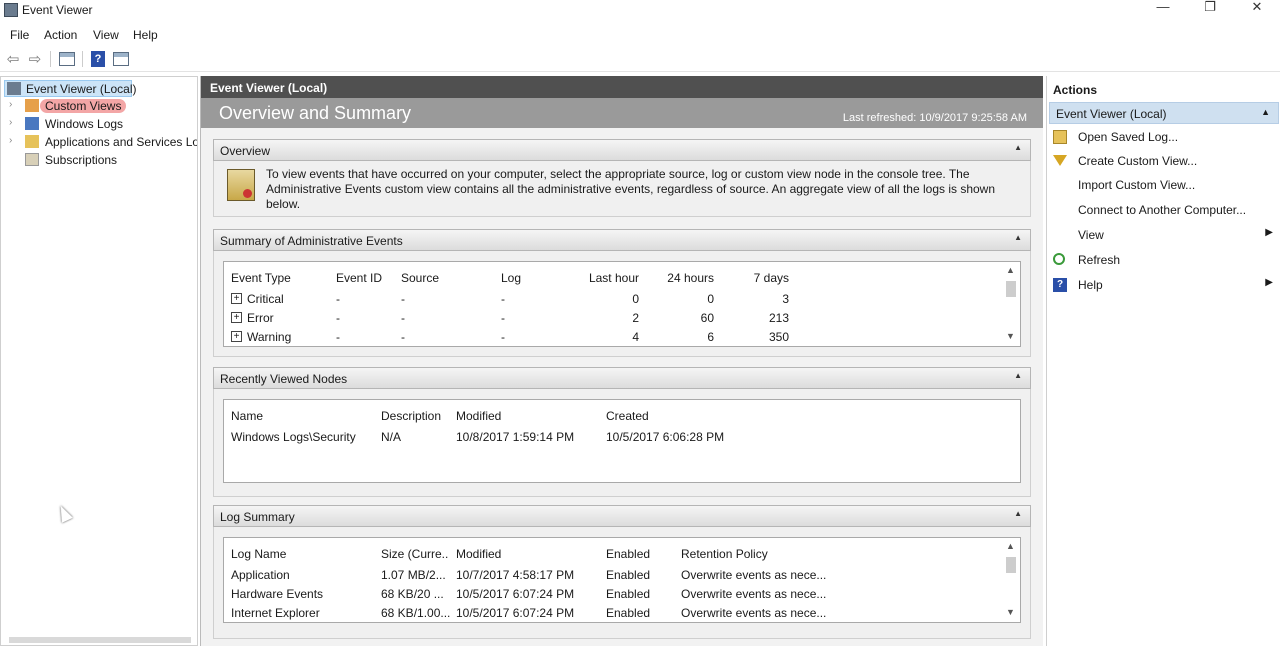  I want to click on menu-action: Action, so click(60, 35).